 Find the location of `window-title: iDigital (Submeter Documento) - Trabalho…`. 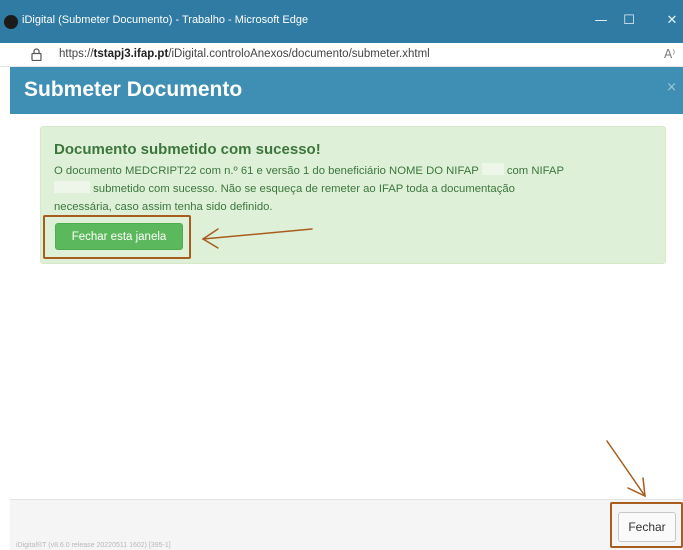

window-title: iDigital (Submeter Documento) - Trabalho… is located at coordinates (165, 20).